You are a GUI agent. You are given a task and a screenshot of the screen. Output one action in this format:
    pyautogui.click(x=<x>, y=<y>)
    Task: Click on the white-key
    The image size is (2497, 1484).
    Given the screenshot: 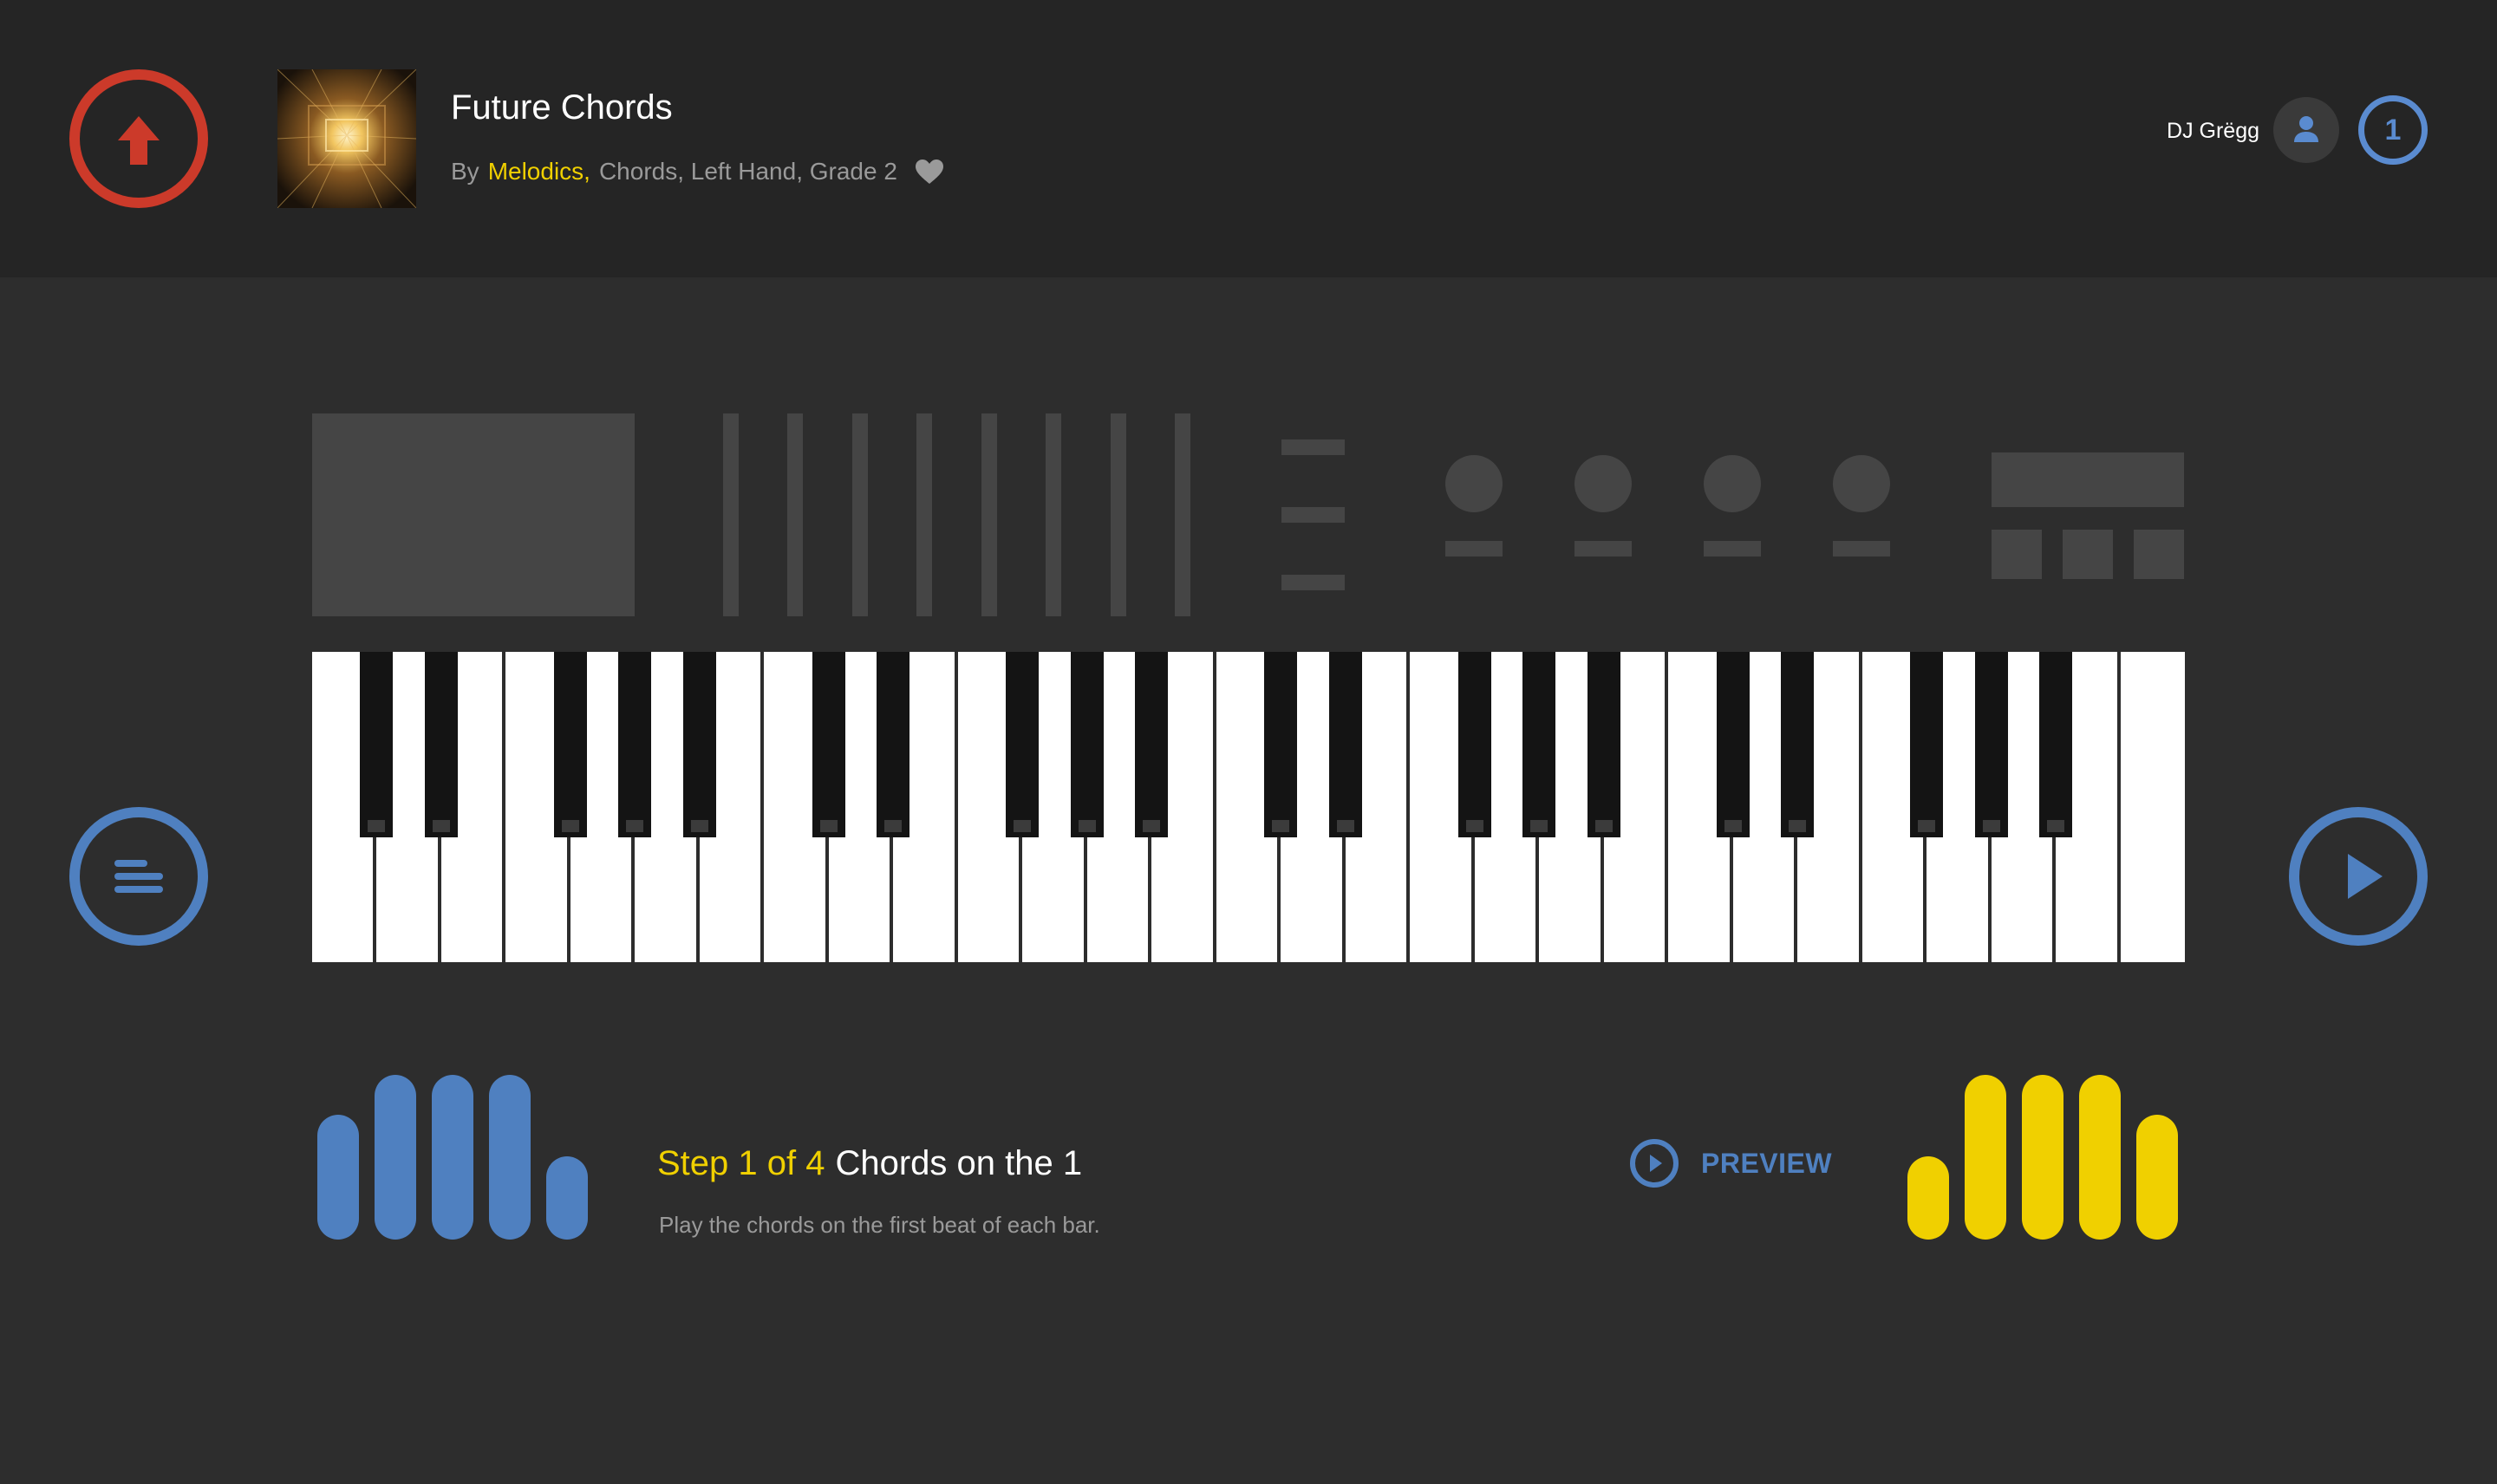 What is the action you would take?
    pyautogui.click(x=2152, y=807)
    